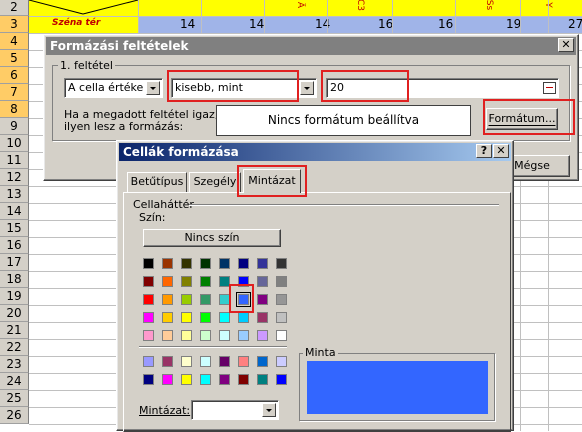 This screenshot has height=432, width=582. What do you see at coordinates (14, 279) in the screenshot?
I see `row-header: 18` at bounding box center [14, 279].